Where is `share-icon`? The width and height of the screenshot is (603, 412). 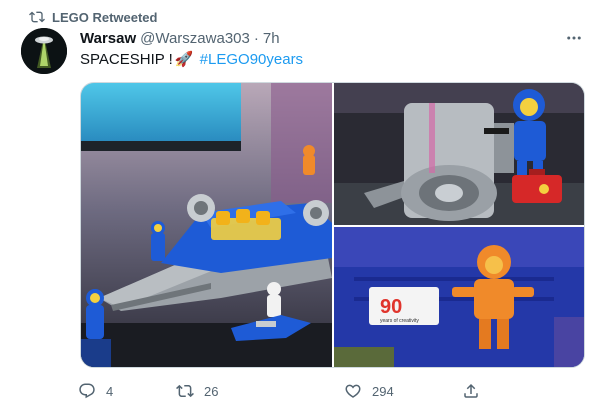 share-icon is located at coordinates (471, 390).